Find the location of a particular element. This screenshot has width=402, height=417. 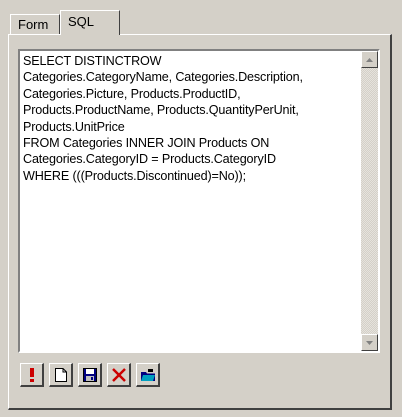

run-exclamation-icon is located at coordinates (31, 374).